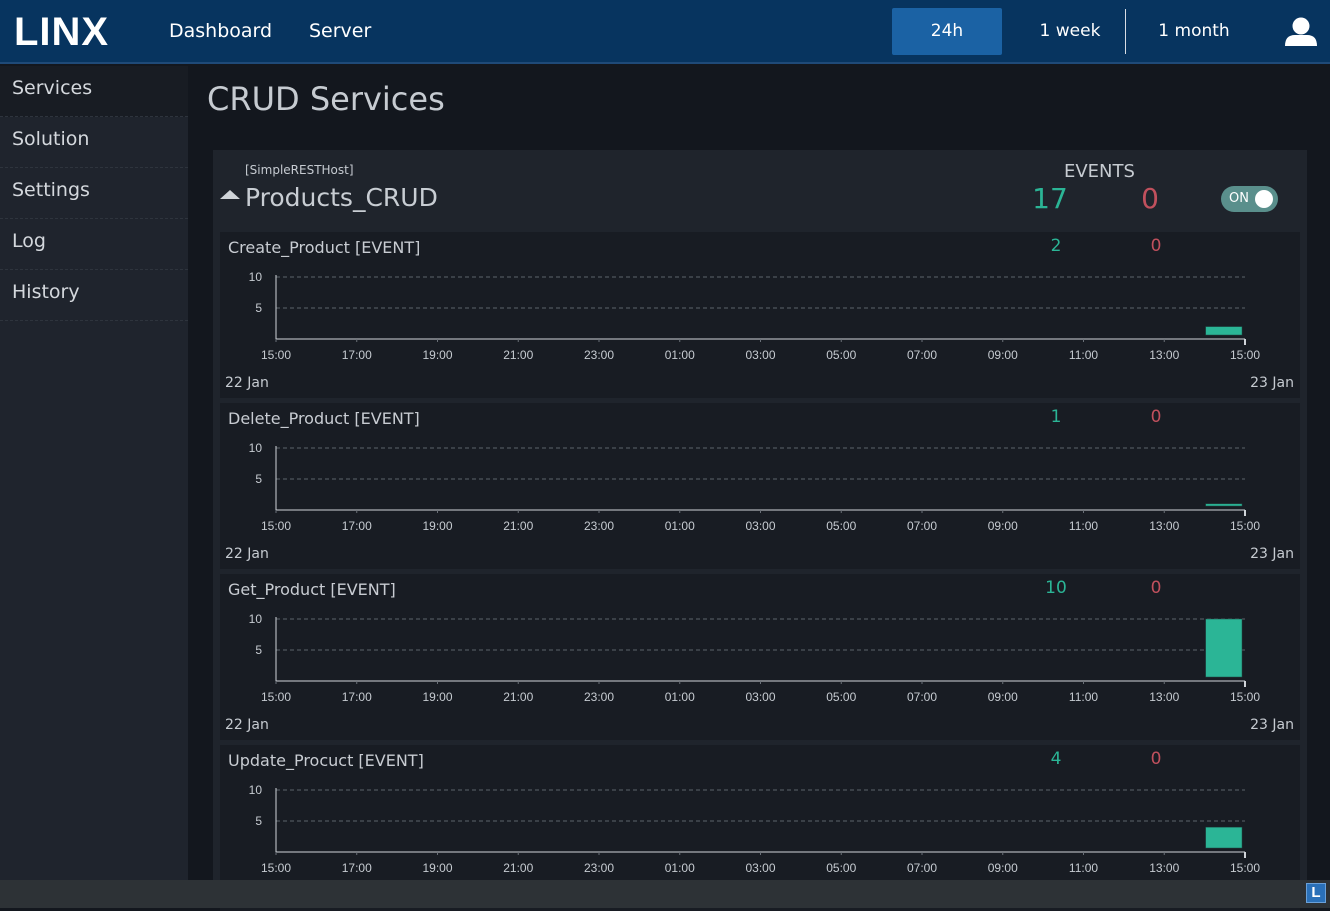 The width and height of the screenshot is (1330, 911). Describe the element at coordinates (94, 142) in the screenshot. I see `sidebar-item-solution: Solution` at that location.